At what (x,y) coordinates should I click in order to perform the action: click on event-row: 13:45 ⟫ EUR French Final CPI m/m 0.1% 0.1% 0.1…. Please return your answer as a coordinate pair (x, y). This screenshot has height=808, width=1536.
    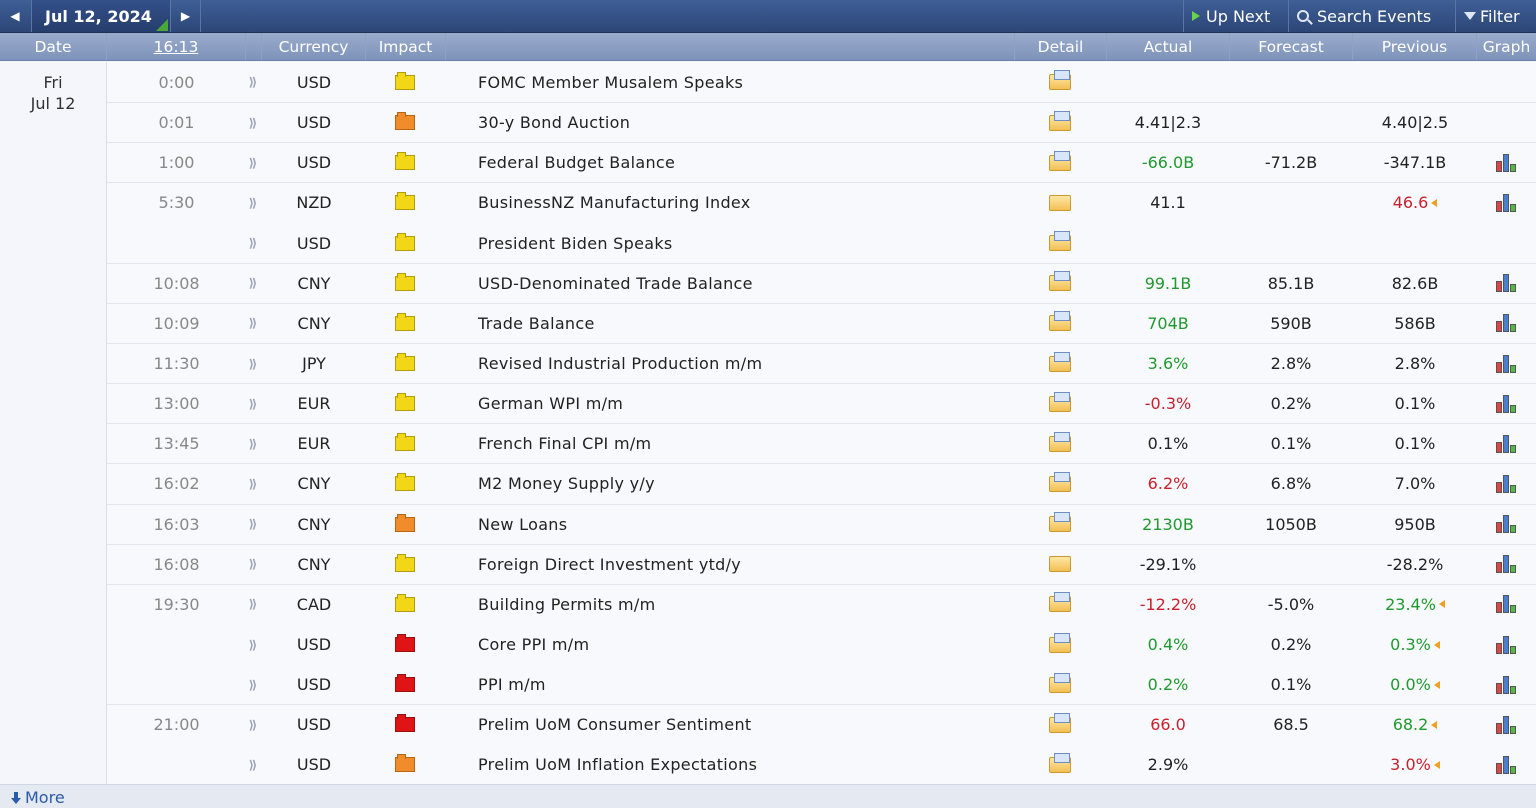
    Looking at the image, I should click on (821, 443).